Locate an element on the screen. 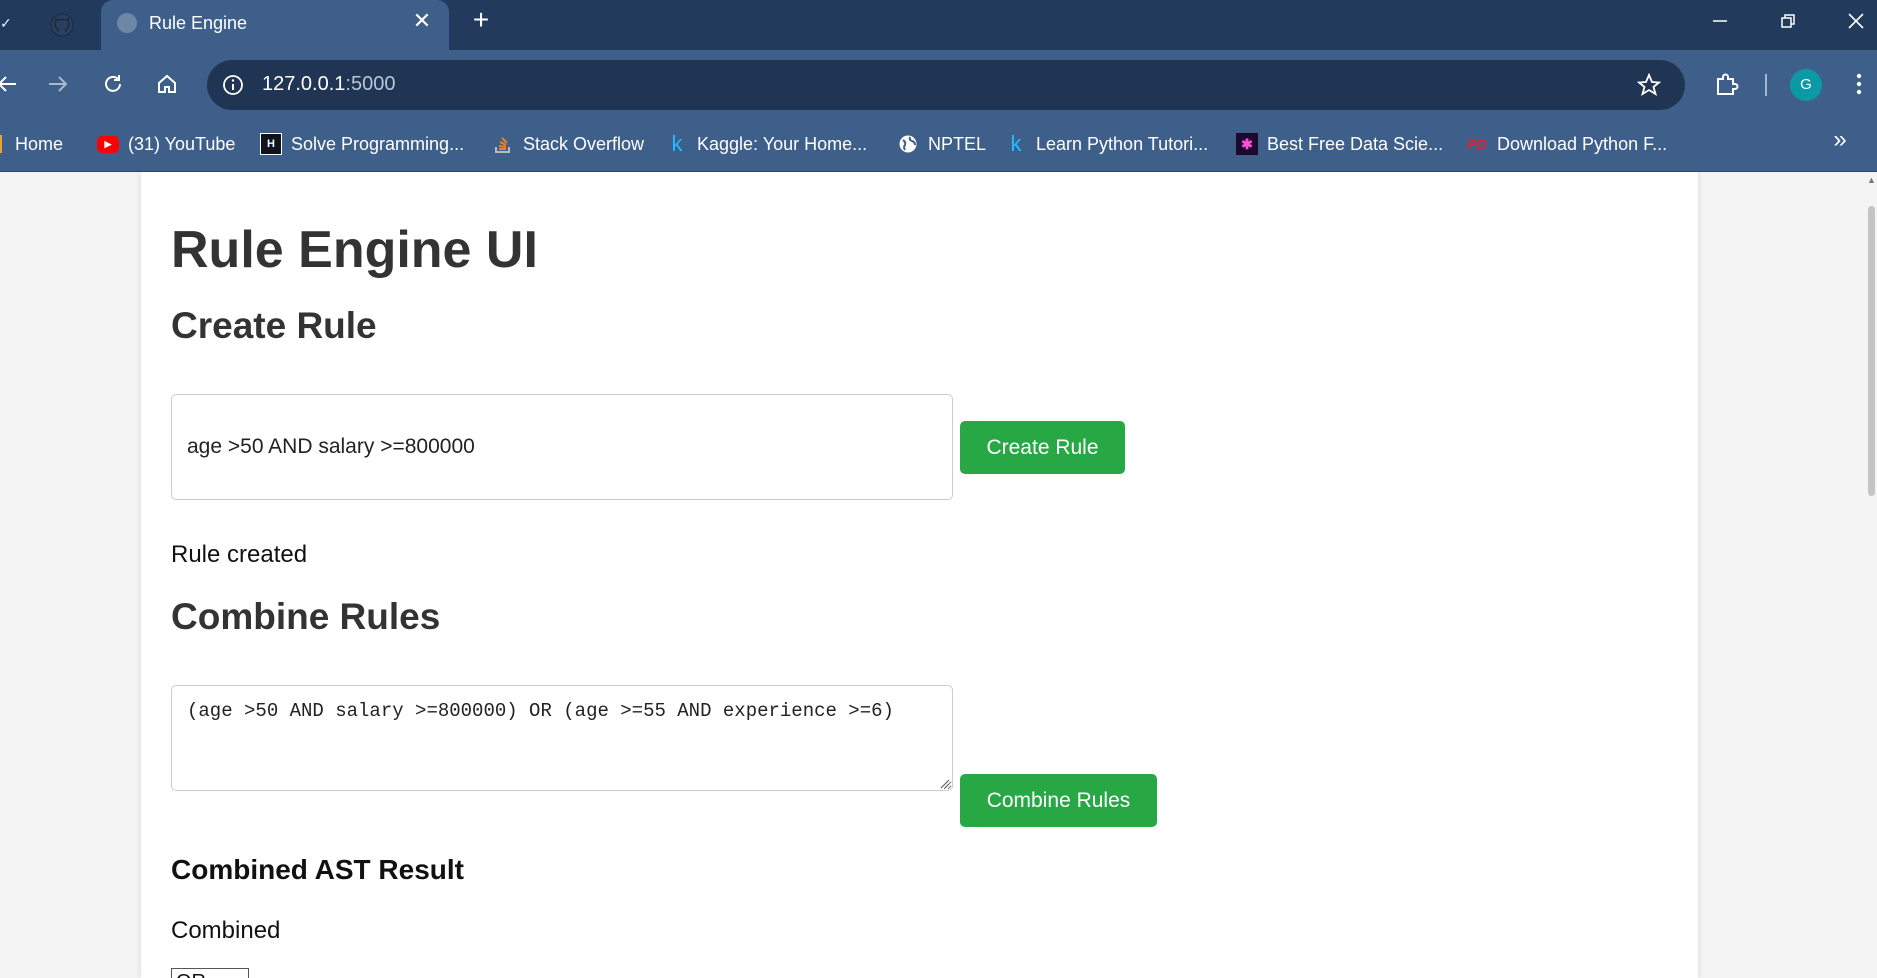 This screenshot has height=978, width=1877. browser-toolbar: 127.0.0.1:5000 G is located at coordinates (938, 84).